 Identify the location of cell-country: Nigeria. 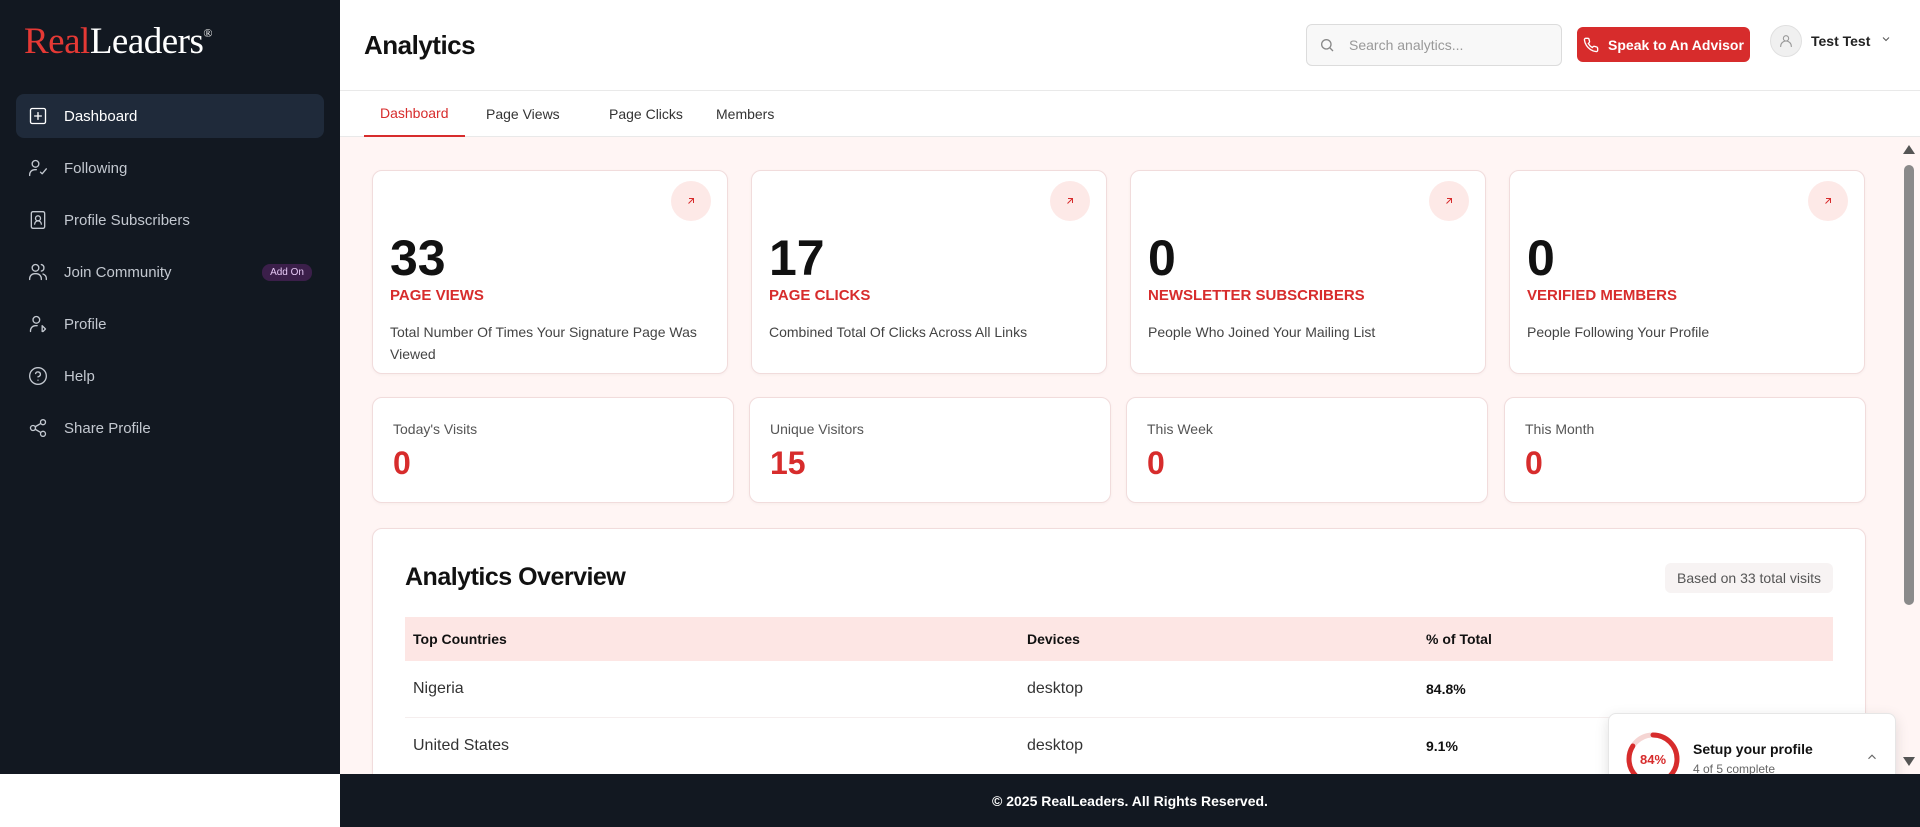
(438, 688).